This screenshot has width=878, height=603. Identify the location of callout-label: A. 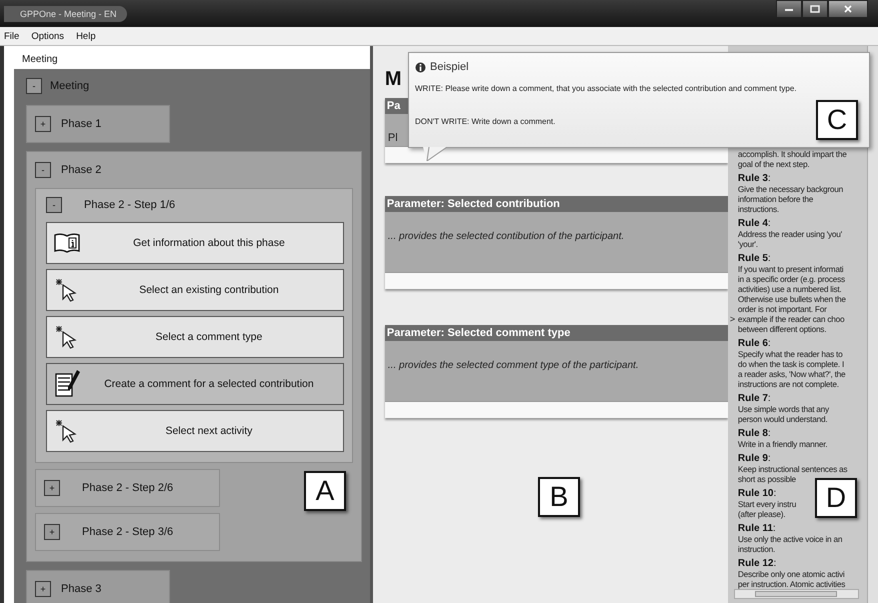
(325, 491).